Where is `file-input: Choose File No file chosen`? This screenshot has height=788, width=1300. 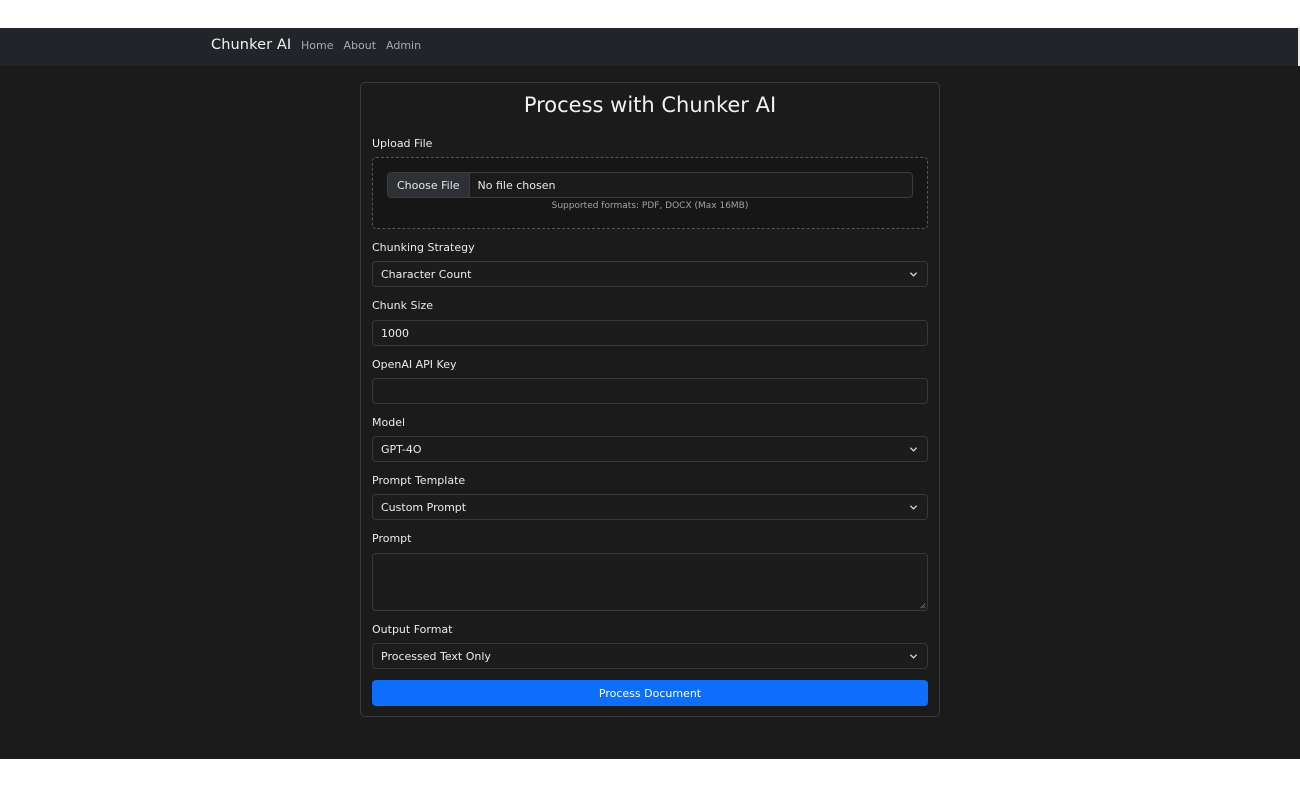
file-input: Choose File No file chosen is located at coordinates (650, 185).